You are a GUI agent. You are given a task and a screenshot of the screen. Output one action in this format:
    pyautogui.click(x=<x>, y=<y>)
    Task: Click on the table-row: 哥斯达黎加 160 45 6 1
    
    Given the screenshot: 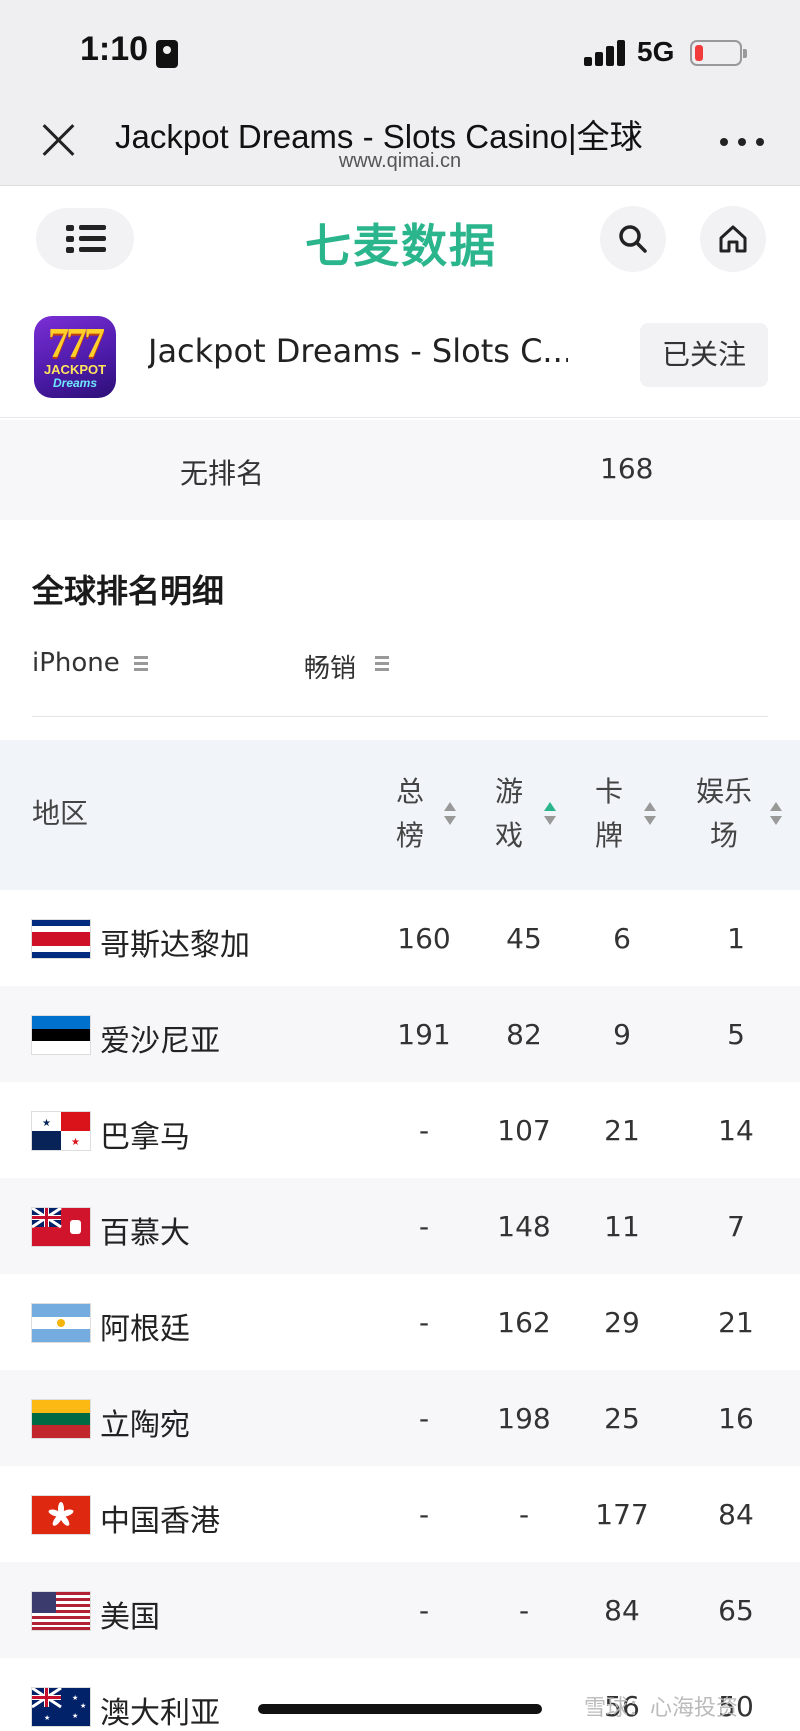 What is the action you would take?
    pyautogui.click(x=400, y=938)
    